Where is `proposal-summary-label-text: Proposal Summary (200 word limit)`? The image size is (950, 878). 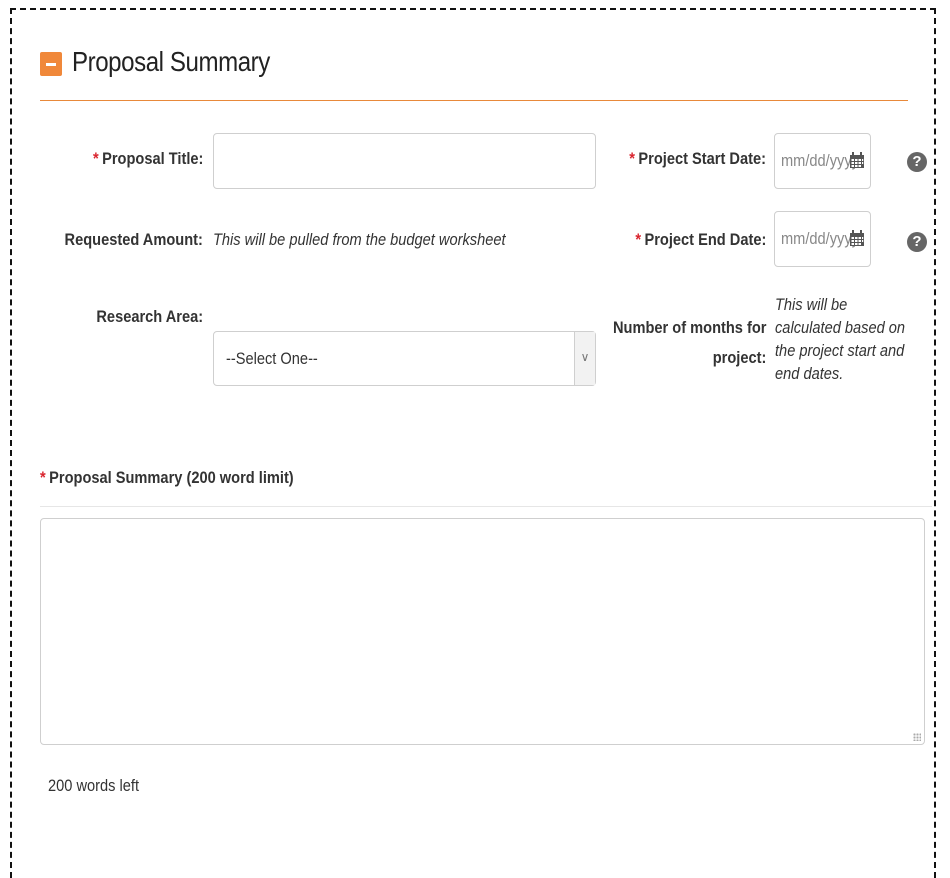
proposal-summary-label-text: Proposal Summary (200 word limit) is located at coordinates (171, 477).